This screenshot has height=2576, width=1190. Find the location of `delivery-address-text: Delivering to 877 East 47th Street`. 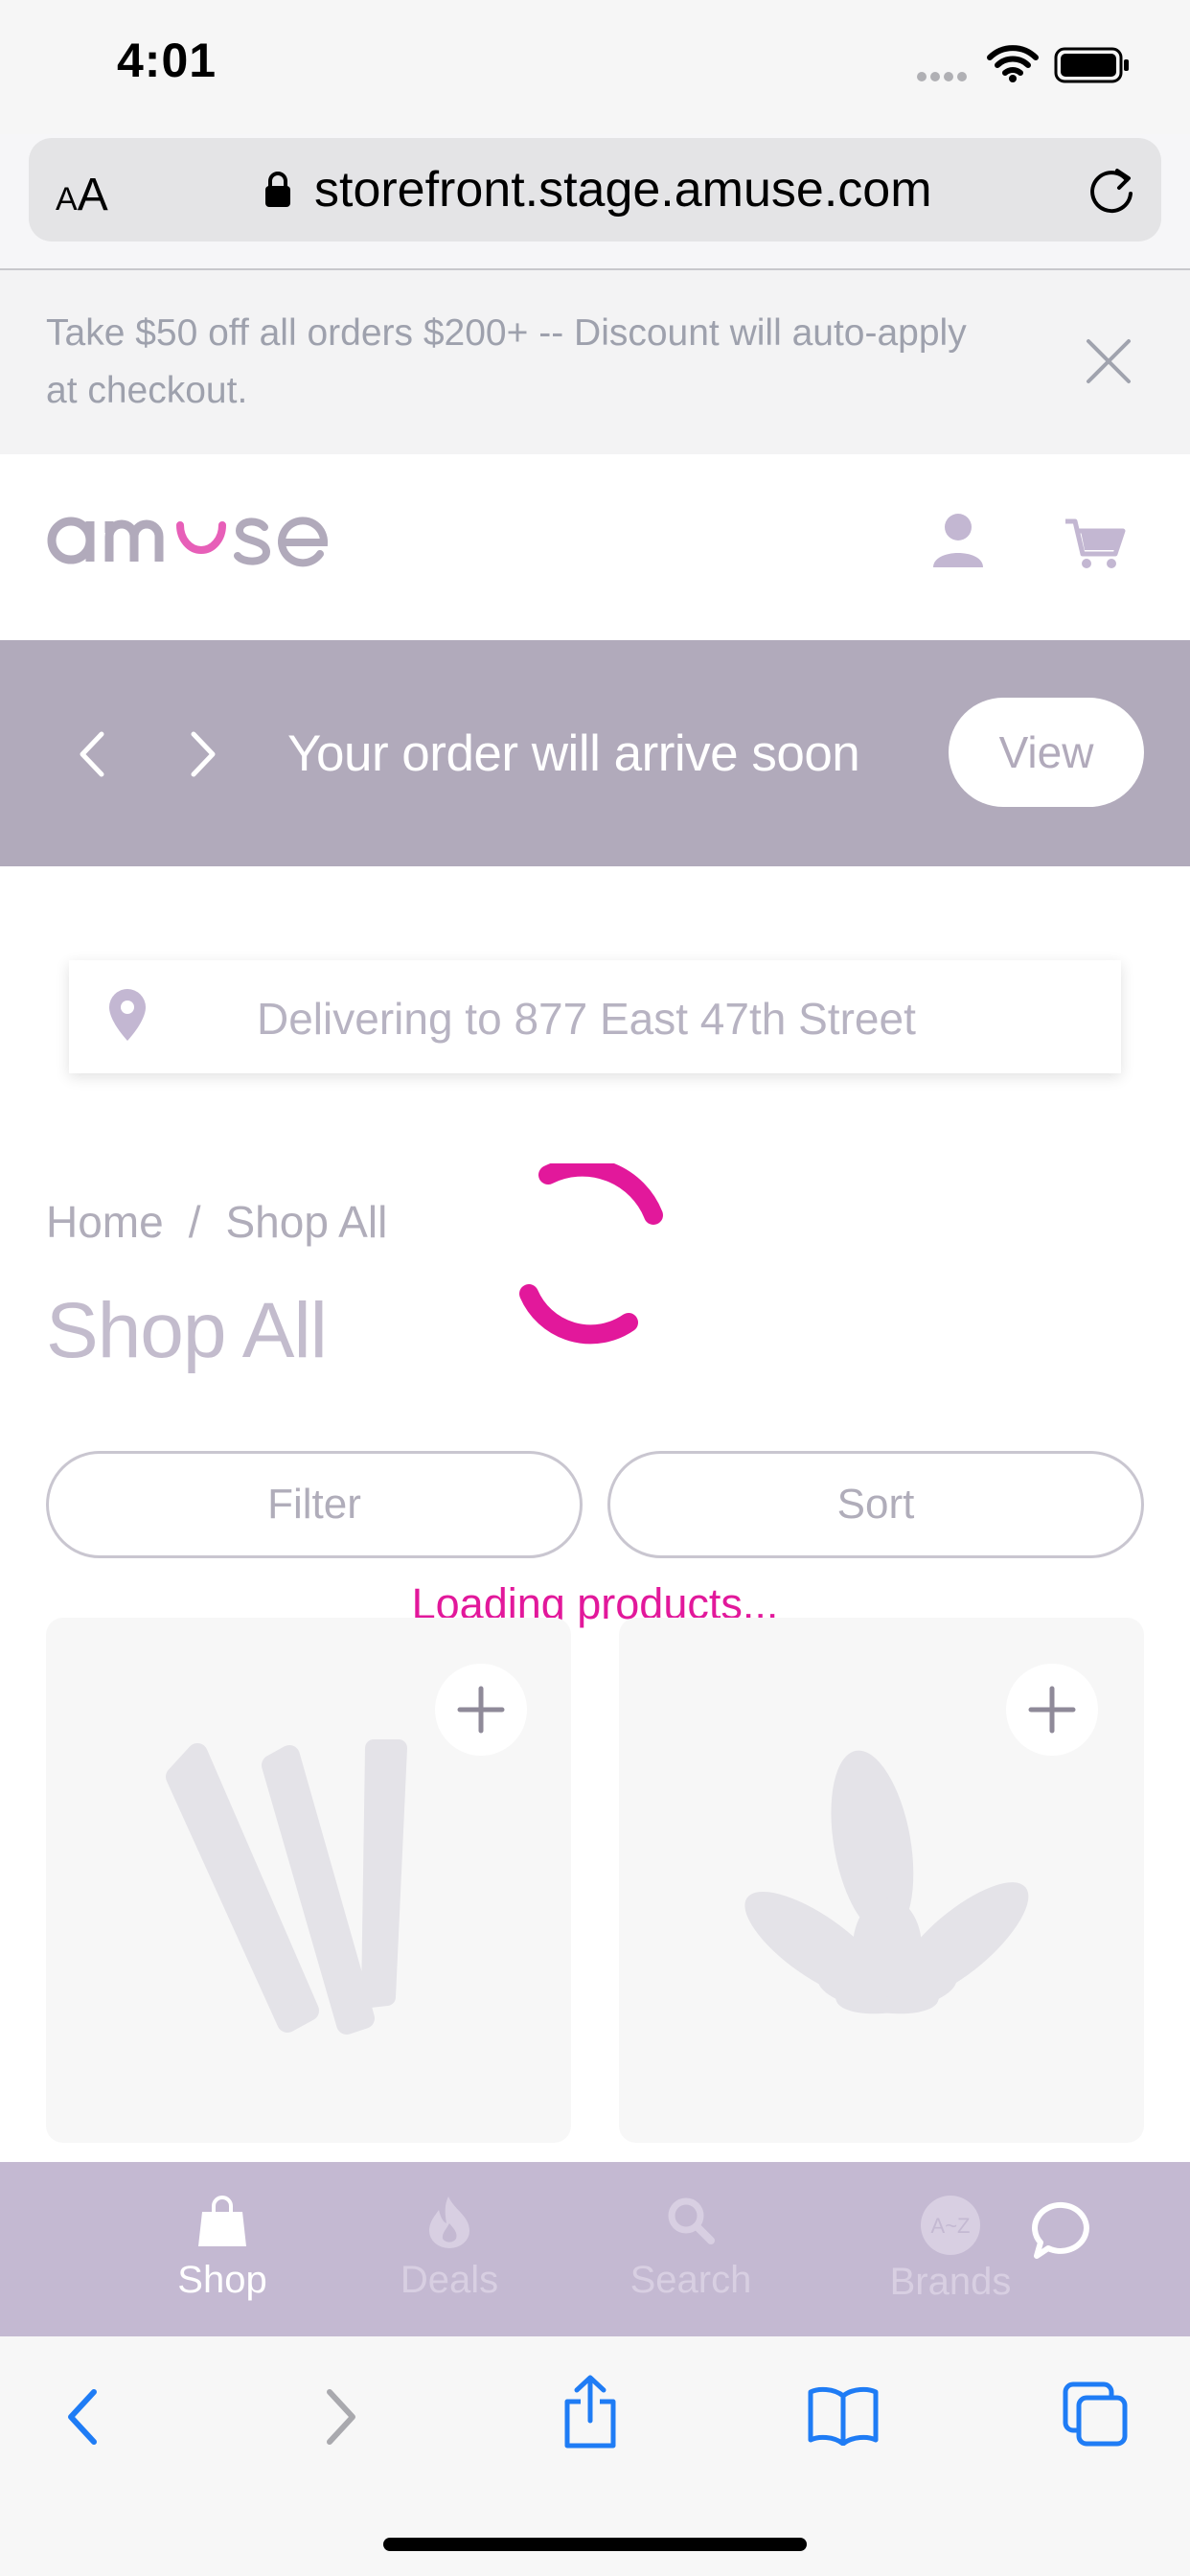

delivery-address-text: Delivering to 877 East 47th Street is located at coordinates (587, 1019).